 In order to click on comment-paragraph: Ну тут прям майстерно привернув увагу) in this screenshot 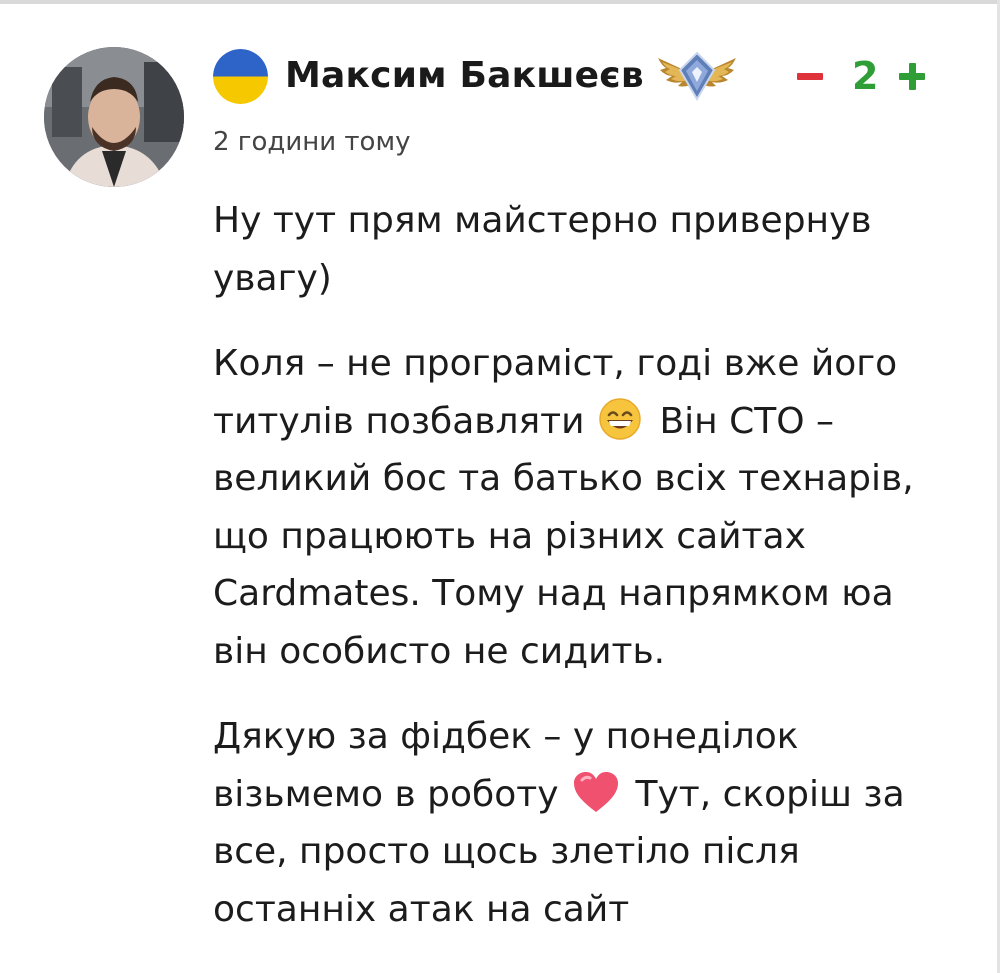, I will do `click(583, 249)`.